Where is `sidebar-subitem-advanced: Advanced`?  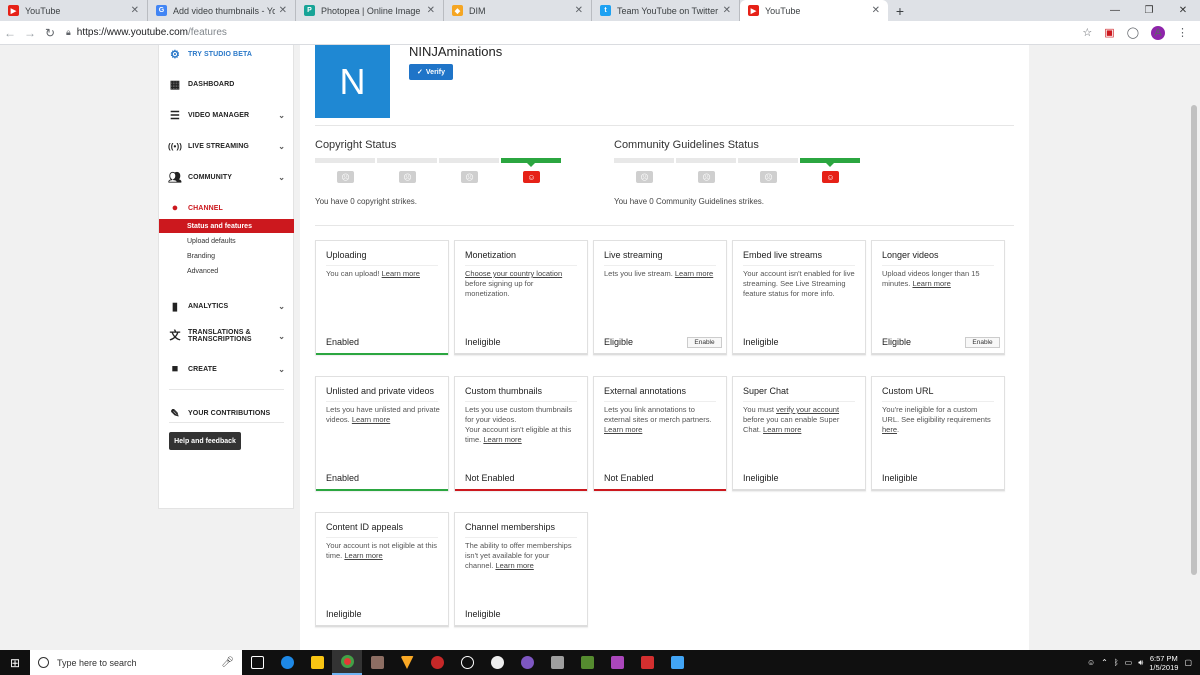 sidebar-subitem-advanced: Advanced is located at coordinates (226, 271).